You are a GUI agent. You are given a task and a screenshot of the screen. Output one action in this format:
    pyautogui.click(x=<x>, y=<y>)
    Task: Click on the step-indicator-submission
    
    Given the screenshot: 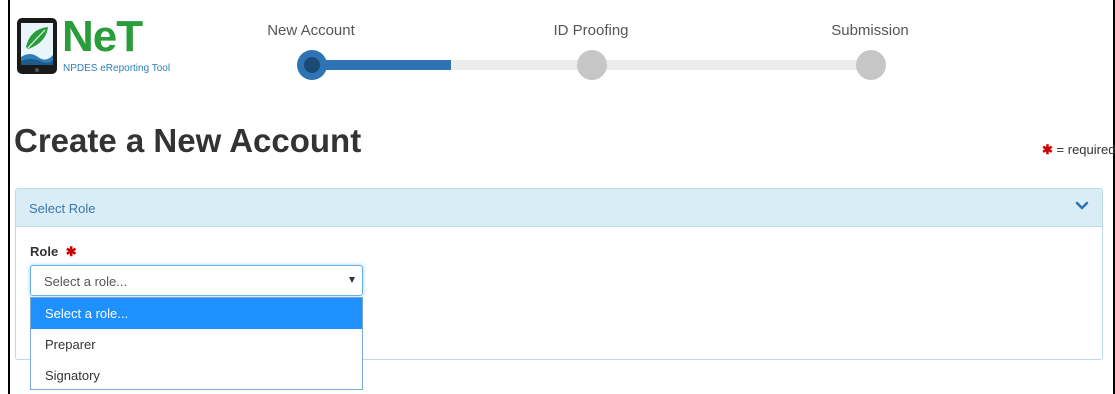 What is the action you would take?
    pyautogui.click(x=871, y=65)
    